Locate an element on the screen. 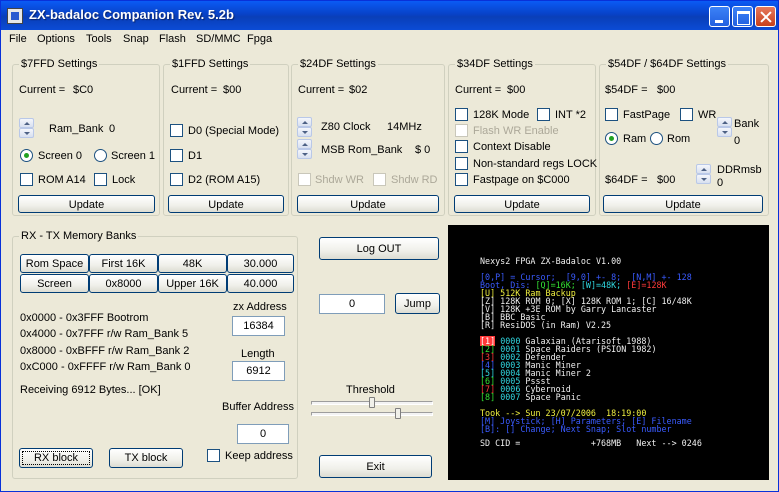 The image size is (779, 492). menu-fpga: Fpga is located at coordinates (259, 39).